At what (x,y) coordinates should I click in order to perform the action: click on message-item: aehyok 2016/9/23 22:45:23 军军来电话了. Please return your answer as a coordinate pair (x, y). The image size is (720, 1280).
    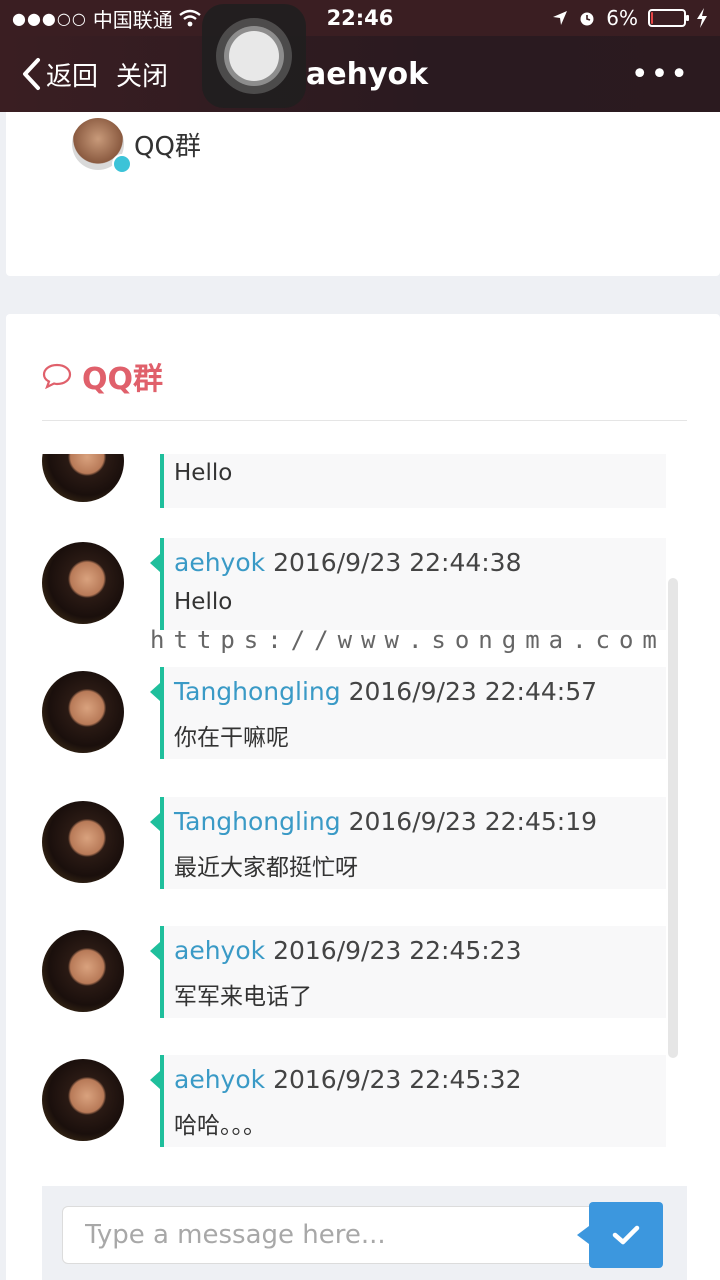
    Looking at the image, I should click on (357, 972).